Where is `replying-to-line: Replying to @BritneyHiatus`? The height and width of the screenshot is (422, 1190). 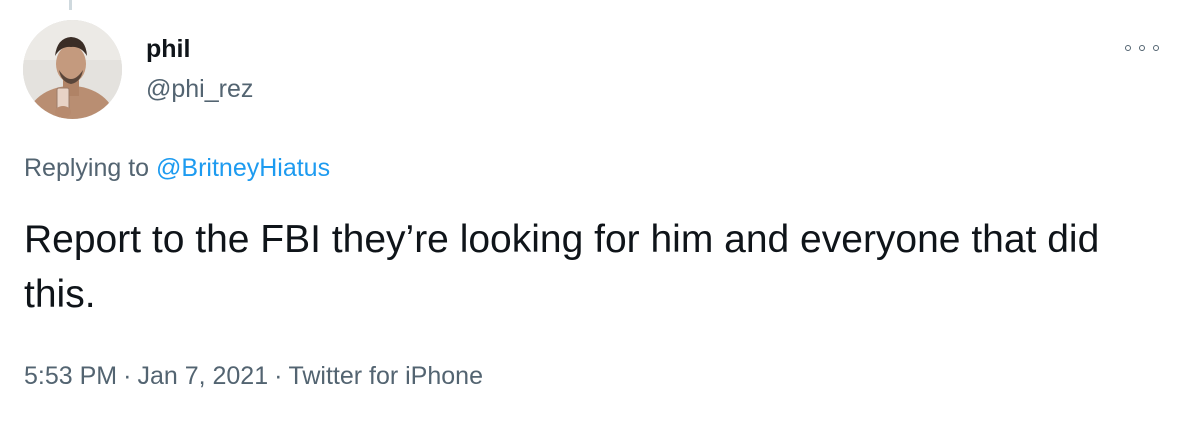
replying-to-line: Replying to @BritneyHiatus is located at coordinates (177, 168).